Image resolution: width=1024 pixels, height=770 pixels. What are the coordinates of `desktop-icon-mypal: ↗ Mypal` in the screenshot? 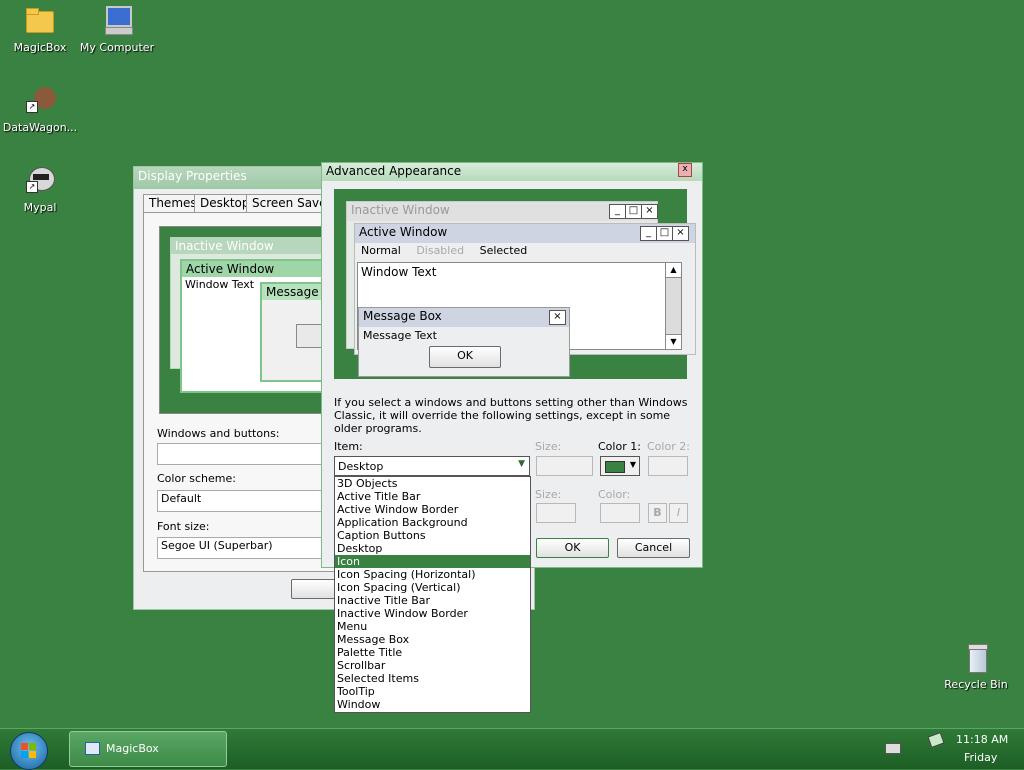 It's located at (40, 189).